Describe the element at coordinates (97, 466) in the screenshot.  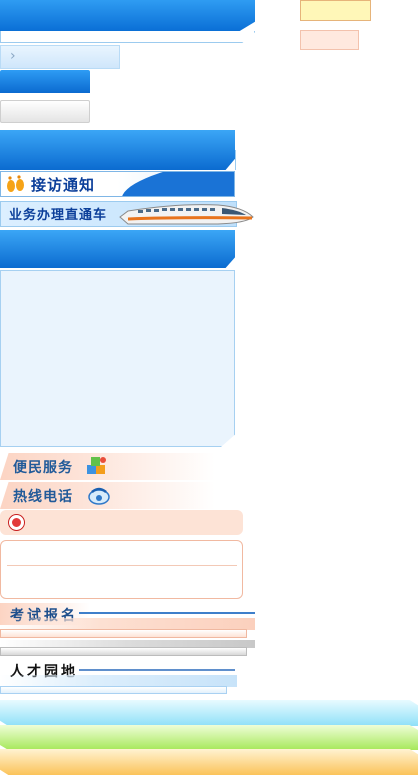
I see `puzzle-icon` at that location.